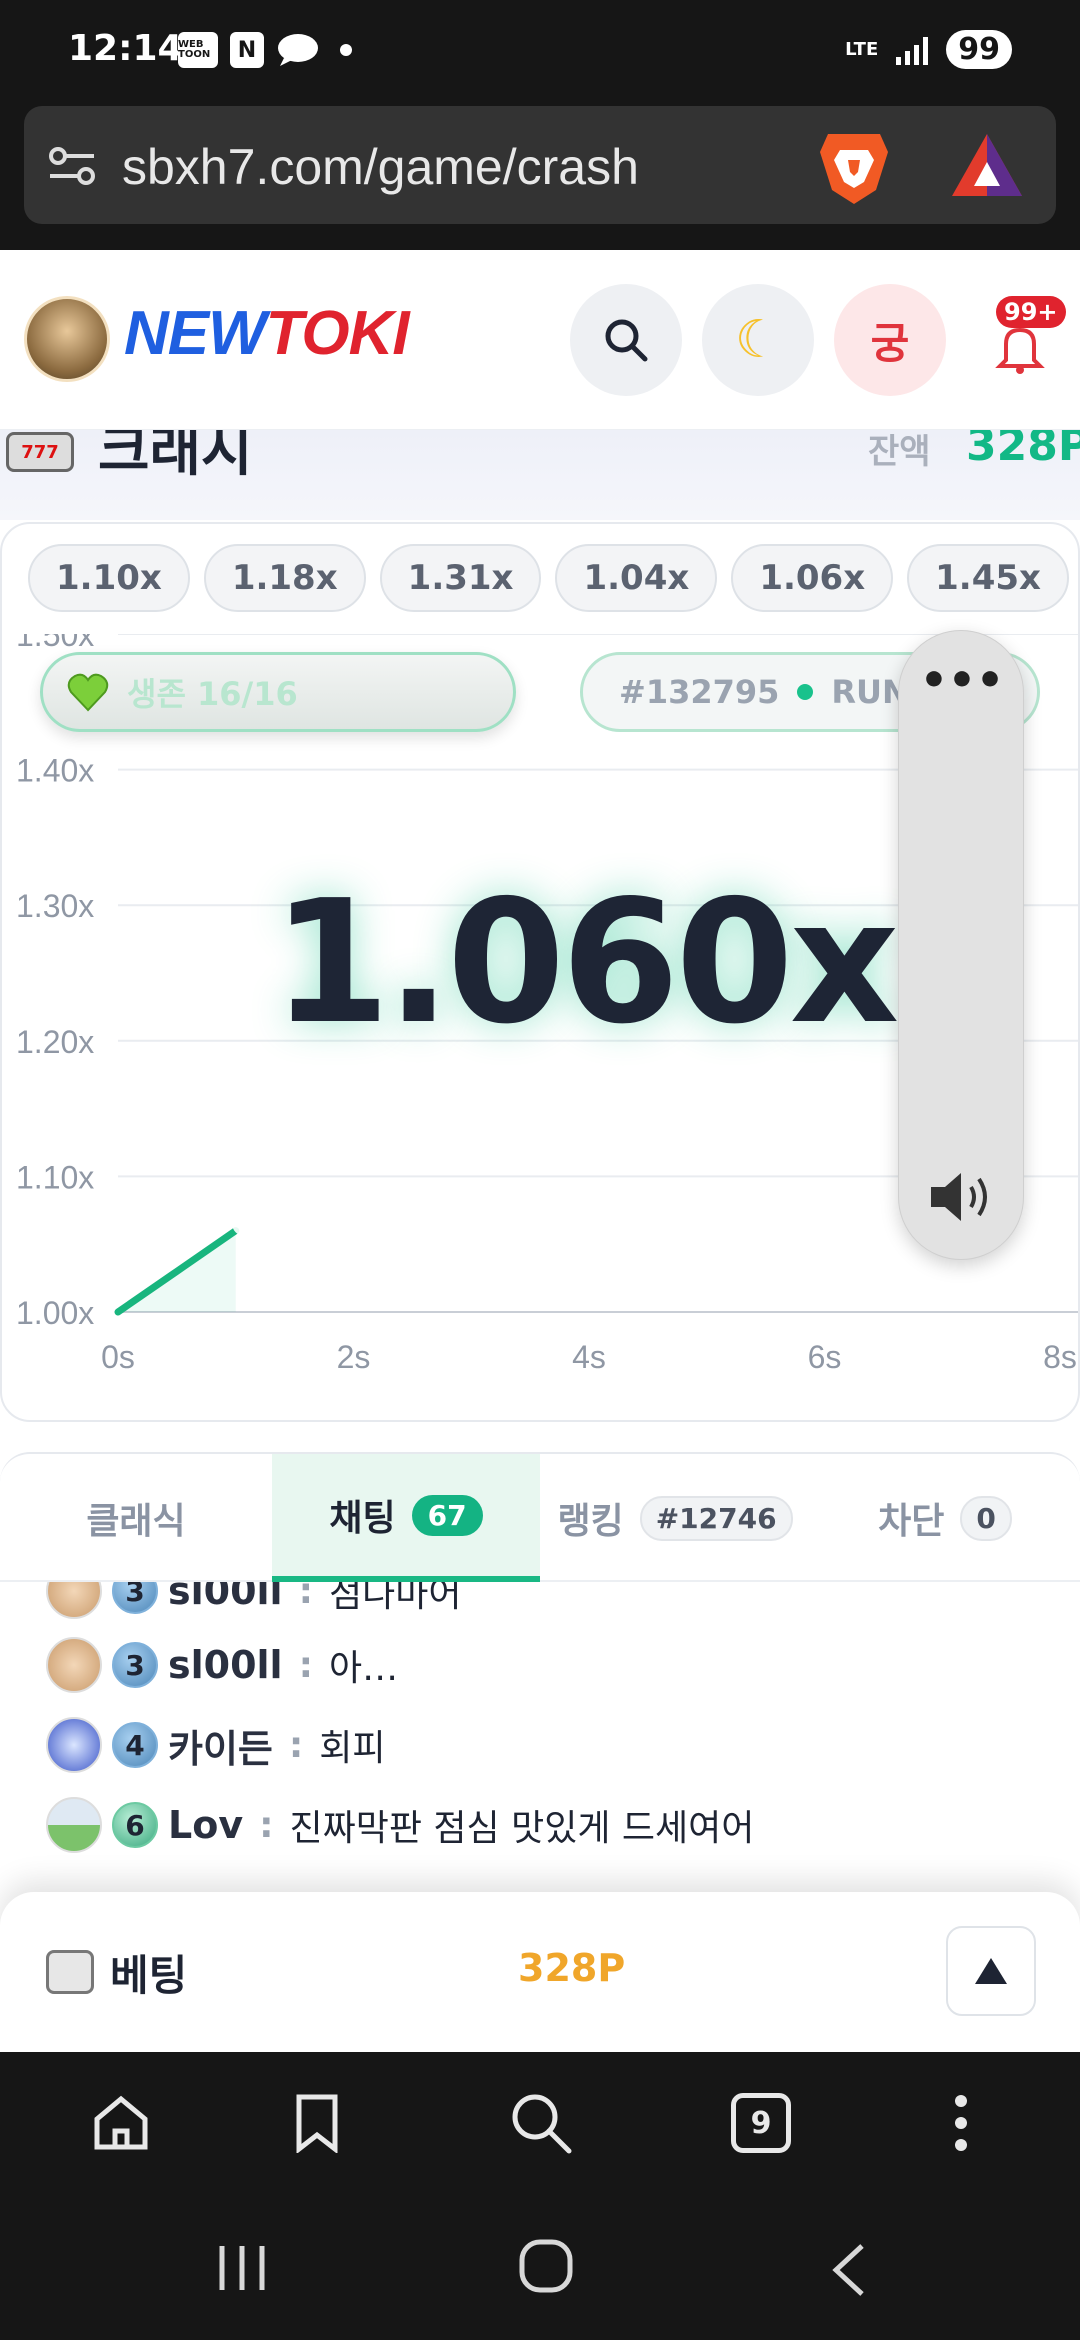 The height and width of the screenshot is (2340, 1080). What do you see at coordinates (987, 165) in the screenshot?
I see `brave-rewards-icon` at bounding box center [987, 165].